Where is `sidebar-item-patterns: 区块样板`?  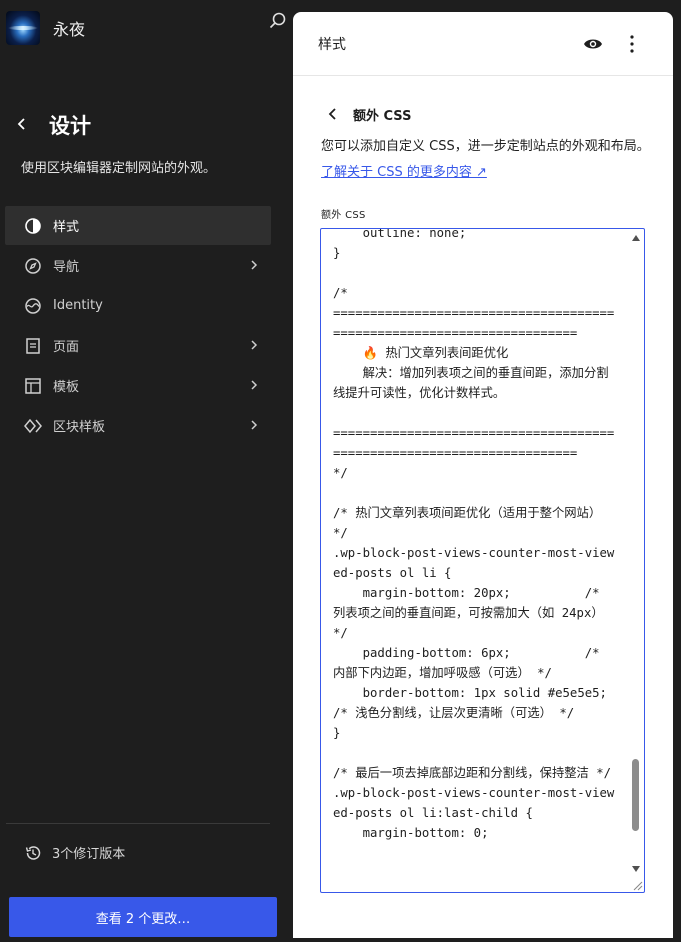 sidebar-item-patterns: 区块样板 is located at coordinates (138, 425).